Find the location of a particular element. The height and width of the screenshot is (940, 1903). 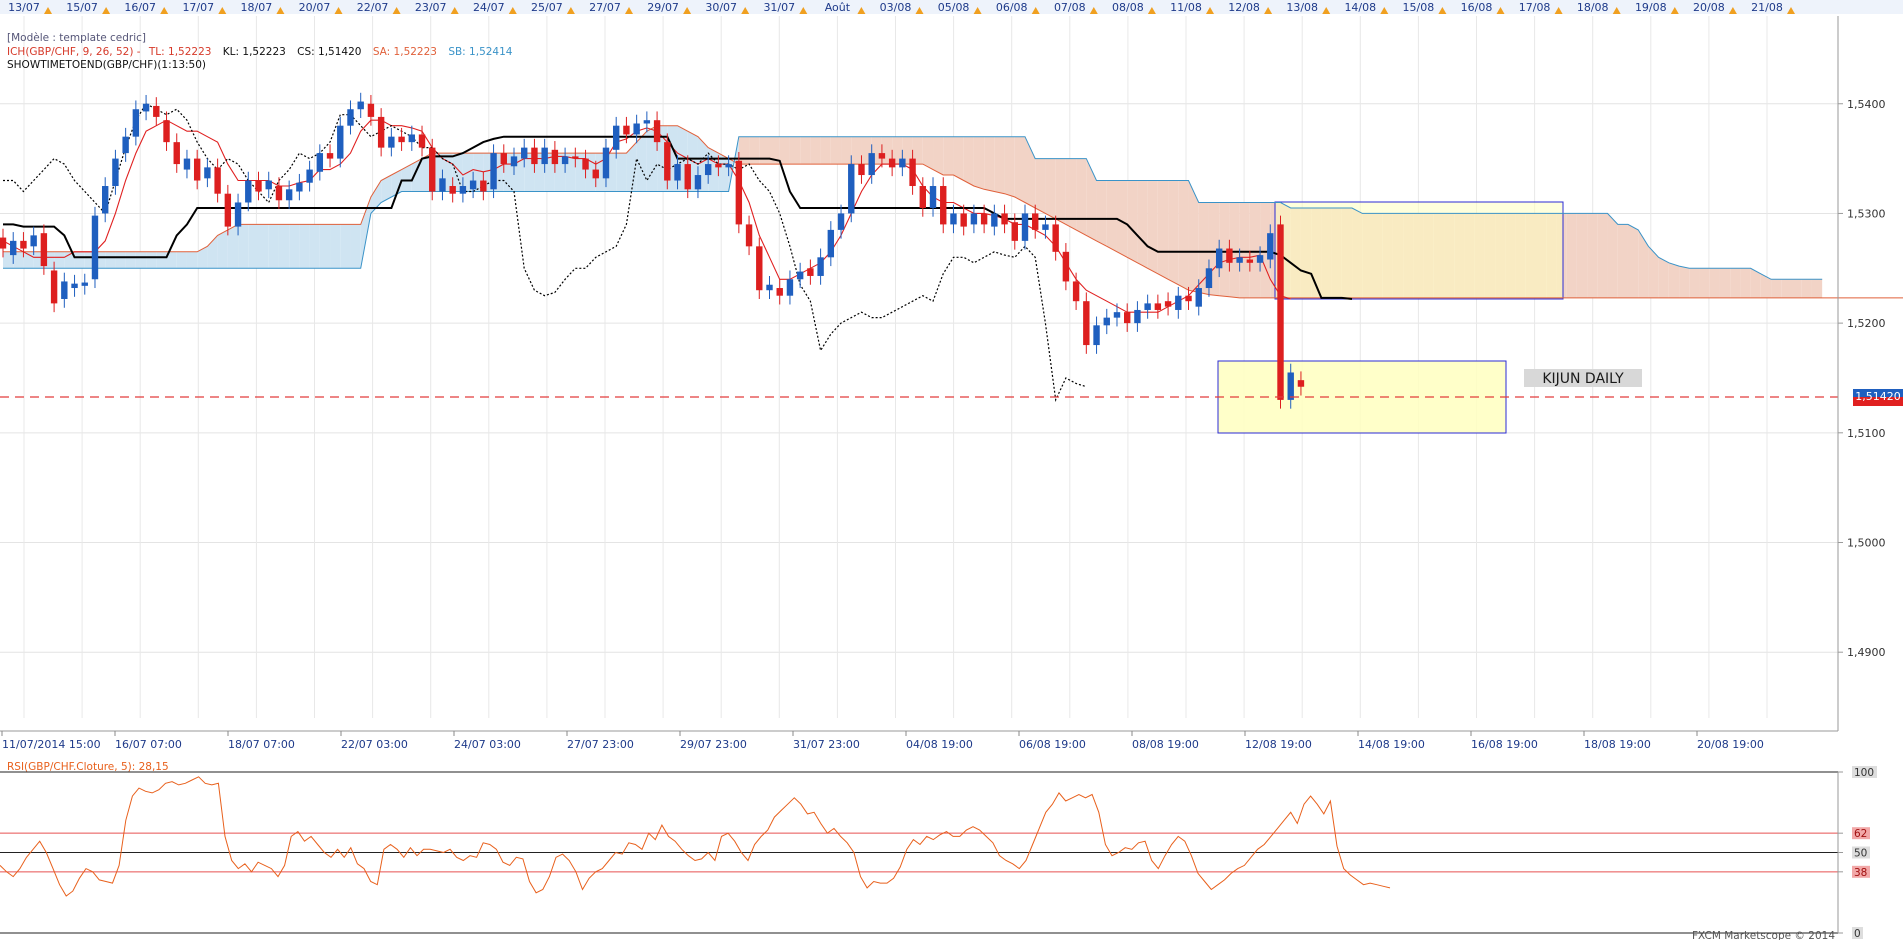

top-date-label: 13/08 is located at coordinates (1302, 7).